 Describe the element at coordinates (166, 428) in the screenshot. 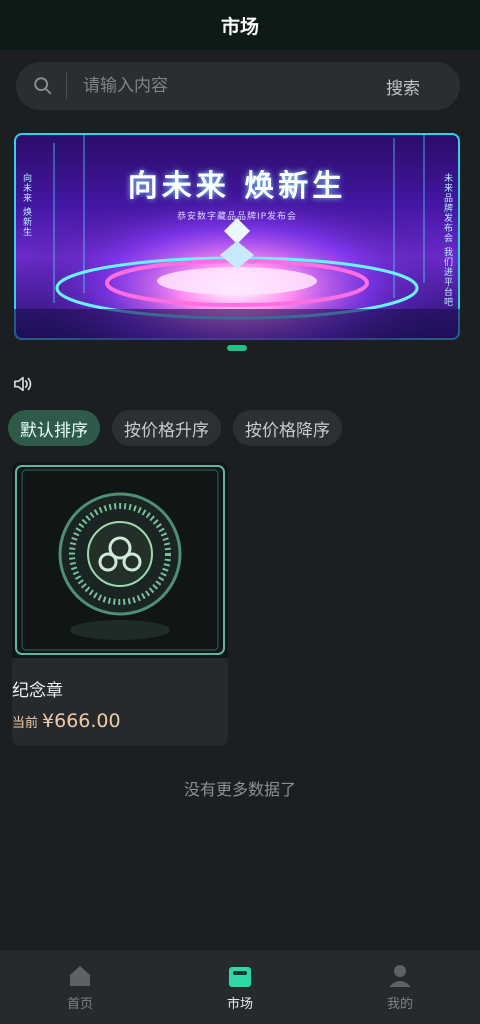

I see `sort-price-asc-button: 按价格升序` at that location.